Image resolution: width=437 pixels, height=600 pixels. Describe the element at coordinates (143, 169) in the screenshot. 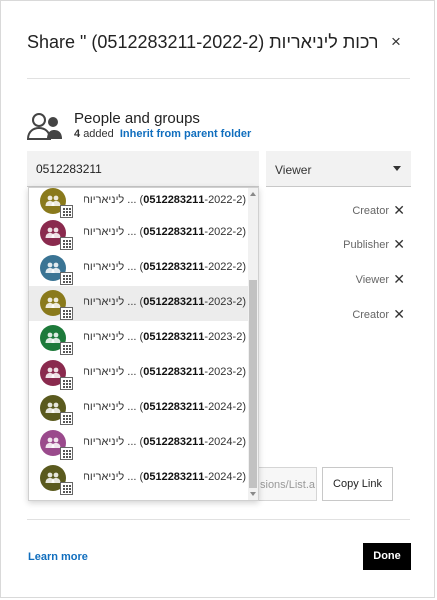

I see `search-input` at that location.